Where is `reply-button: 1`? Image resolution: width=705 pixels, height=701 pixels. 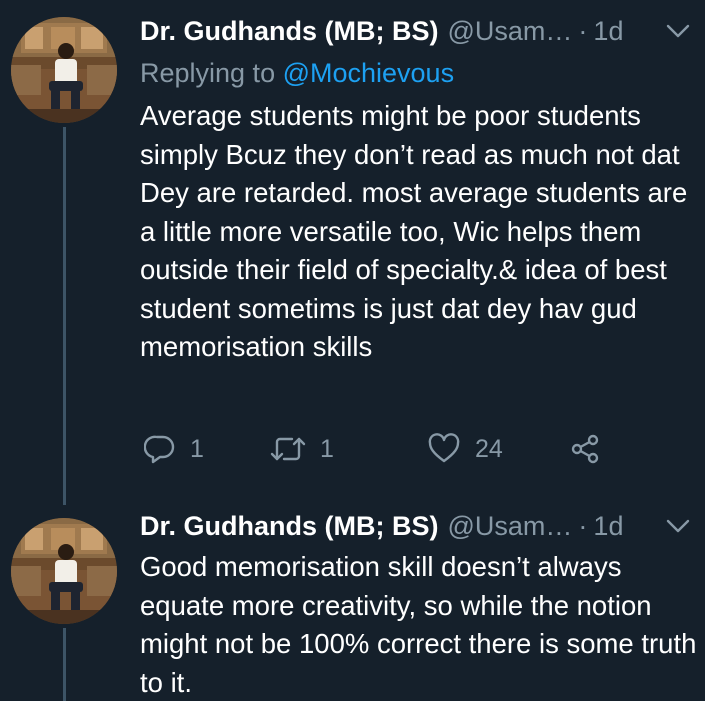
reply-button: 1 is located at coordinates (174, 449).